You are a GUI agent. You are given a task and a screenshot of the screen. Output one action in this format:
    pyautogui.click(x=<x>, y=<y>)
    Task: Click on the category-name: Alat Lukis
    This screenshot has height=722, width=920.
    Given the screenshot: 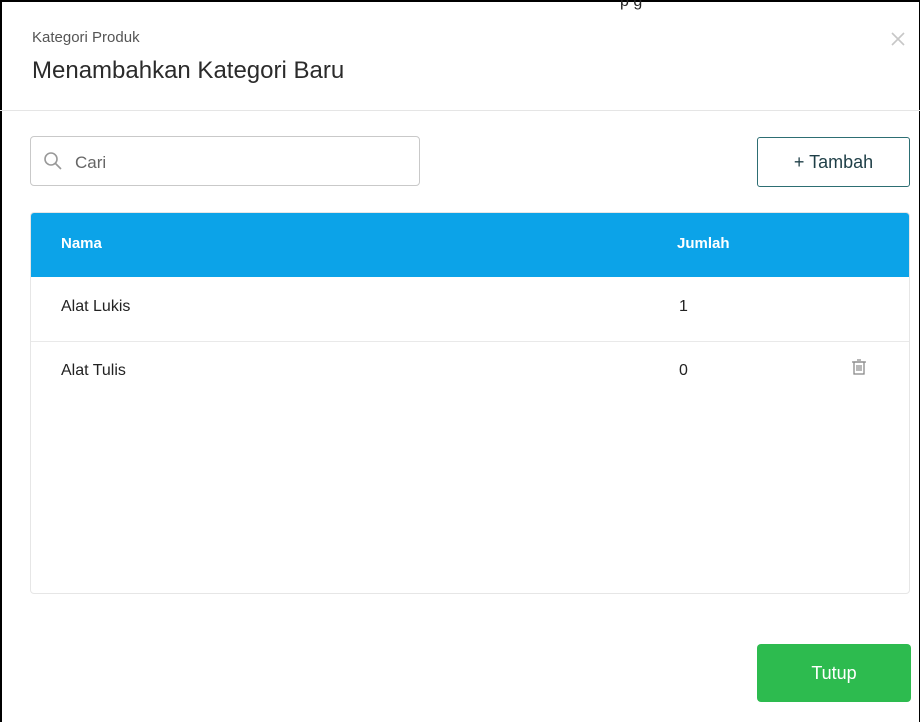 What is the action you would take?
    pyautogui.click(x=96, y=306)
    